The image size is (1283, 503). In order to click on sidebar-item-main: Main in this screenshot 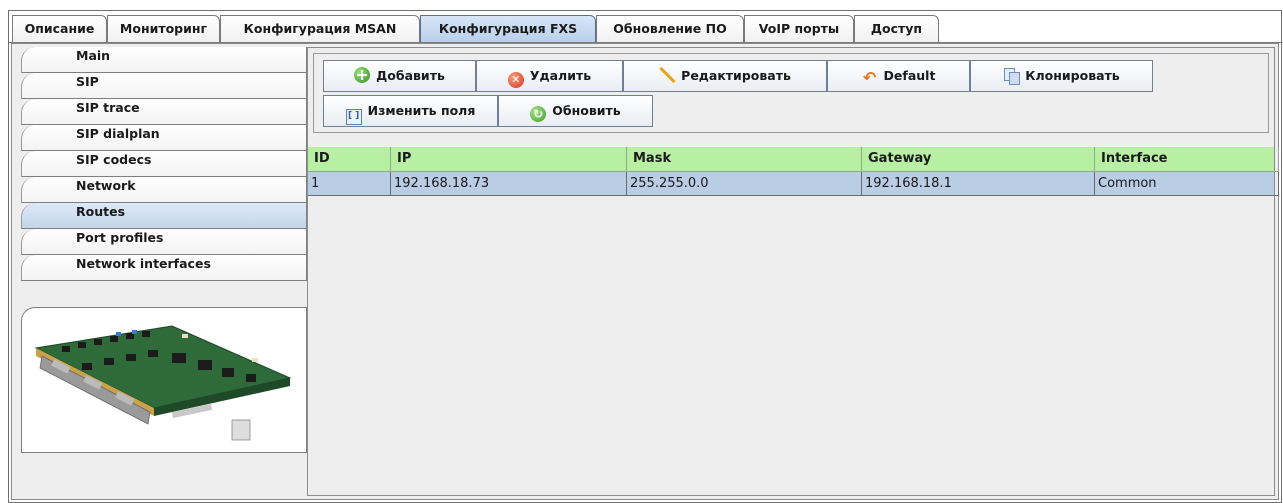, I will do `click(164, 60)`.